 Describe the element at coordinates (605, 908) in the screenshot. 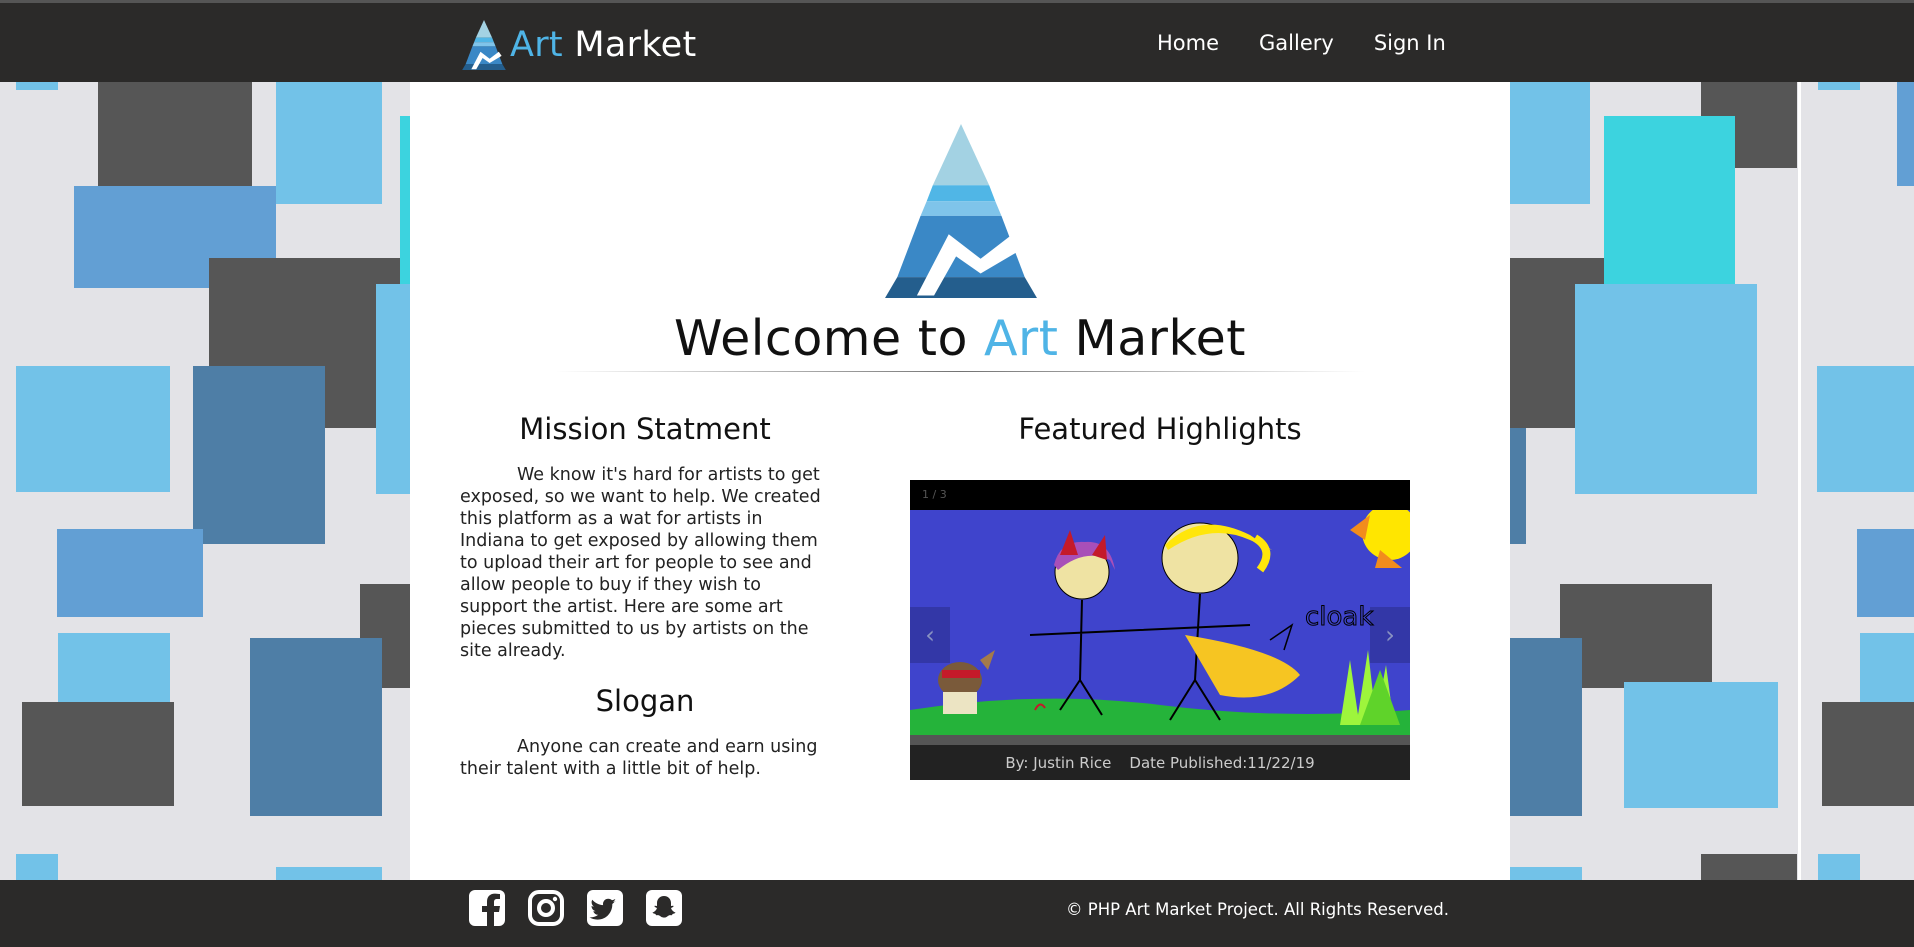

I see `twitter-icon` at that location.